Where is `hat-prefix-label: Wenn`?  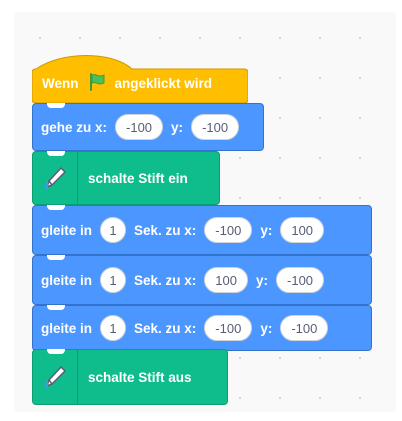 hat-prefix-label: Wenn is located at coordinates (60, 83).